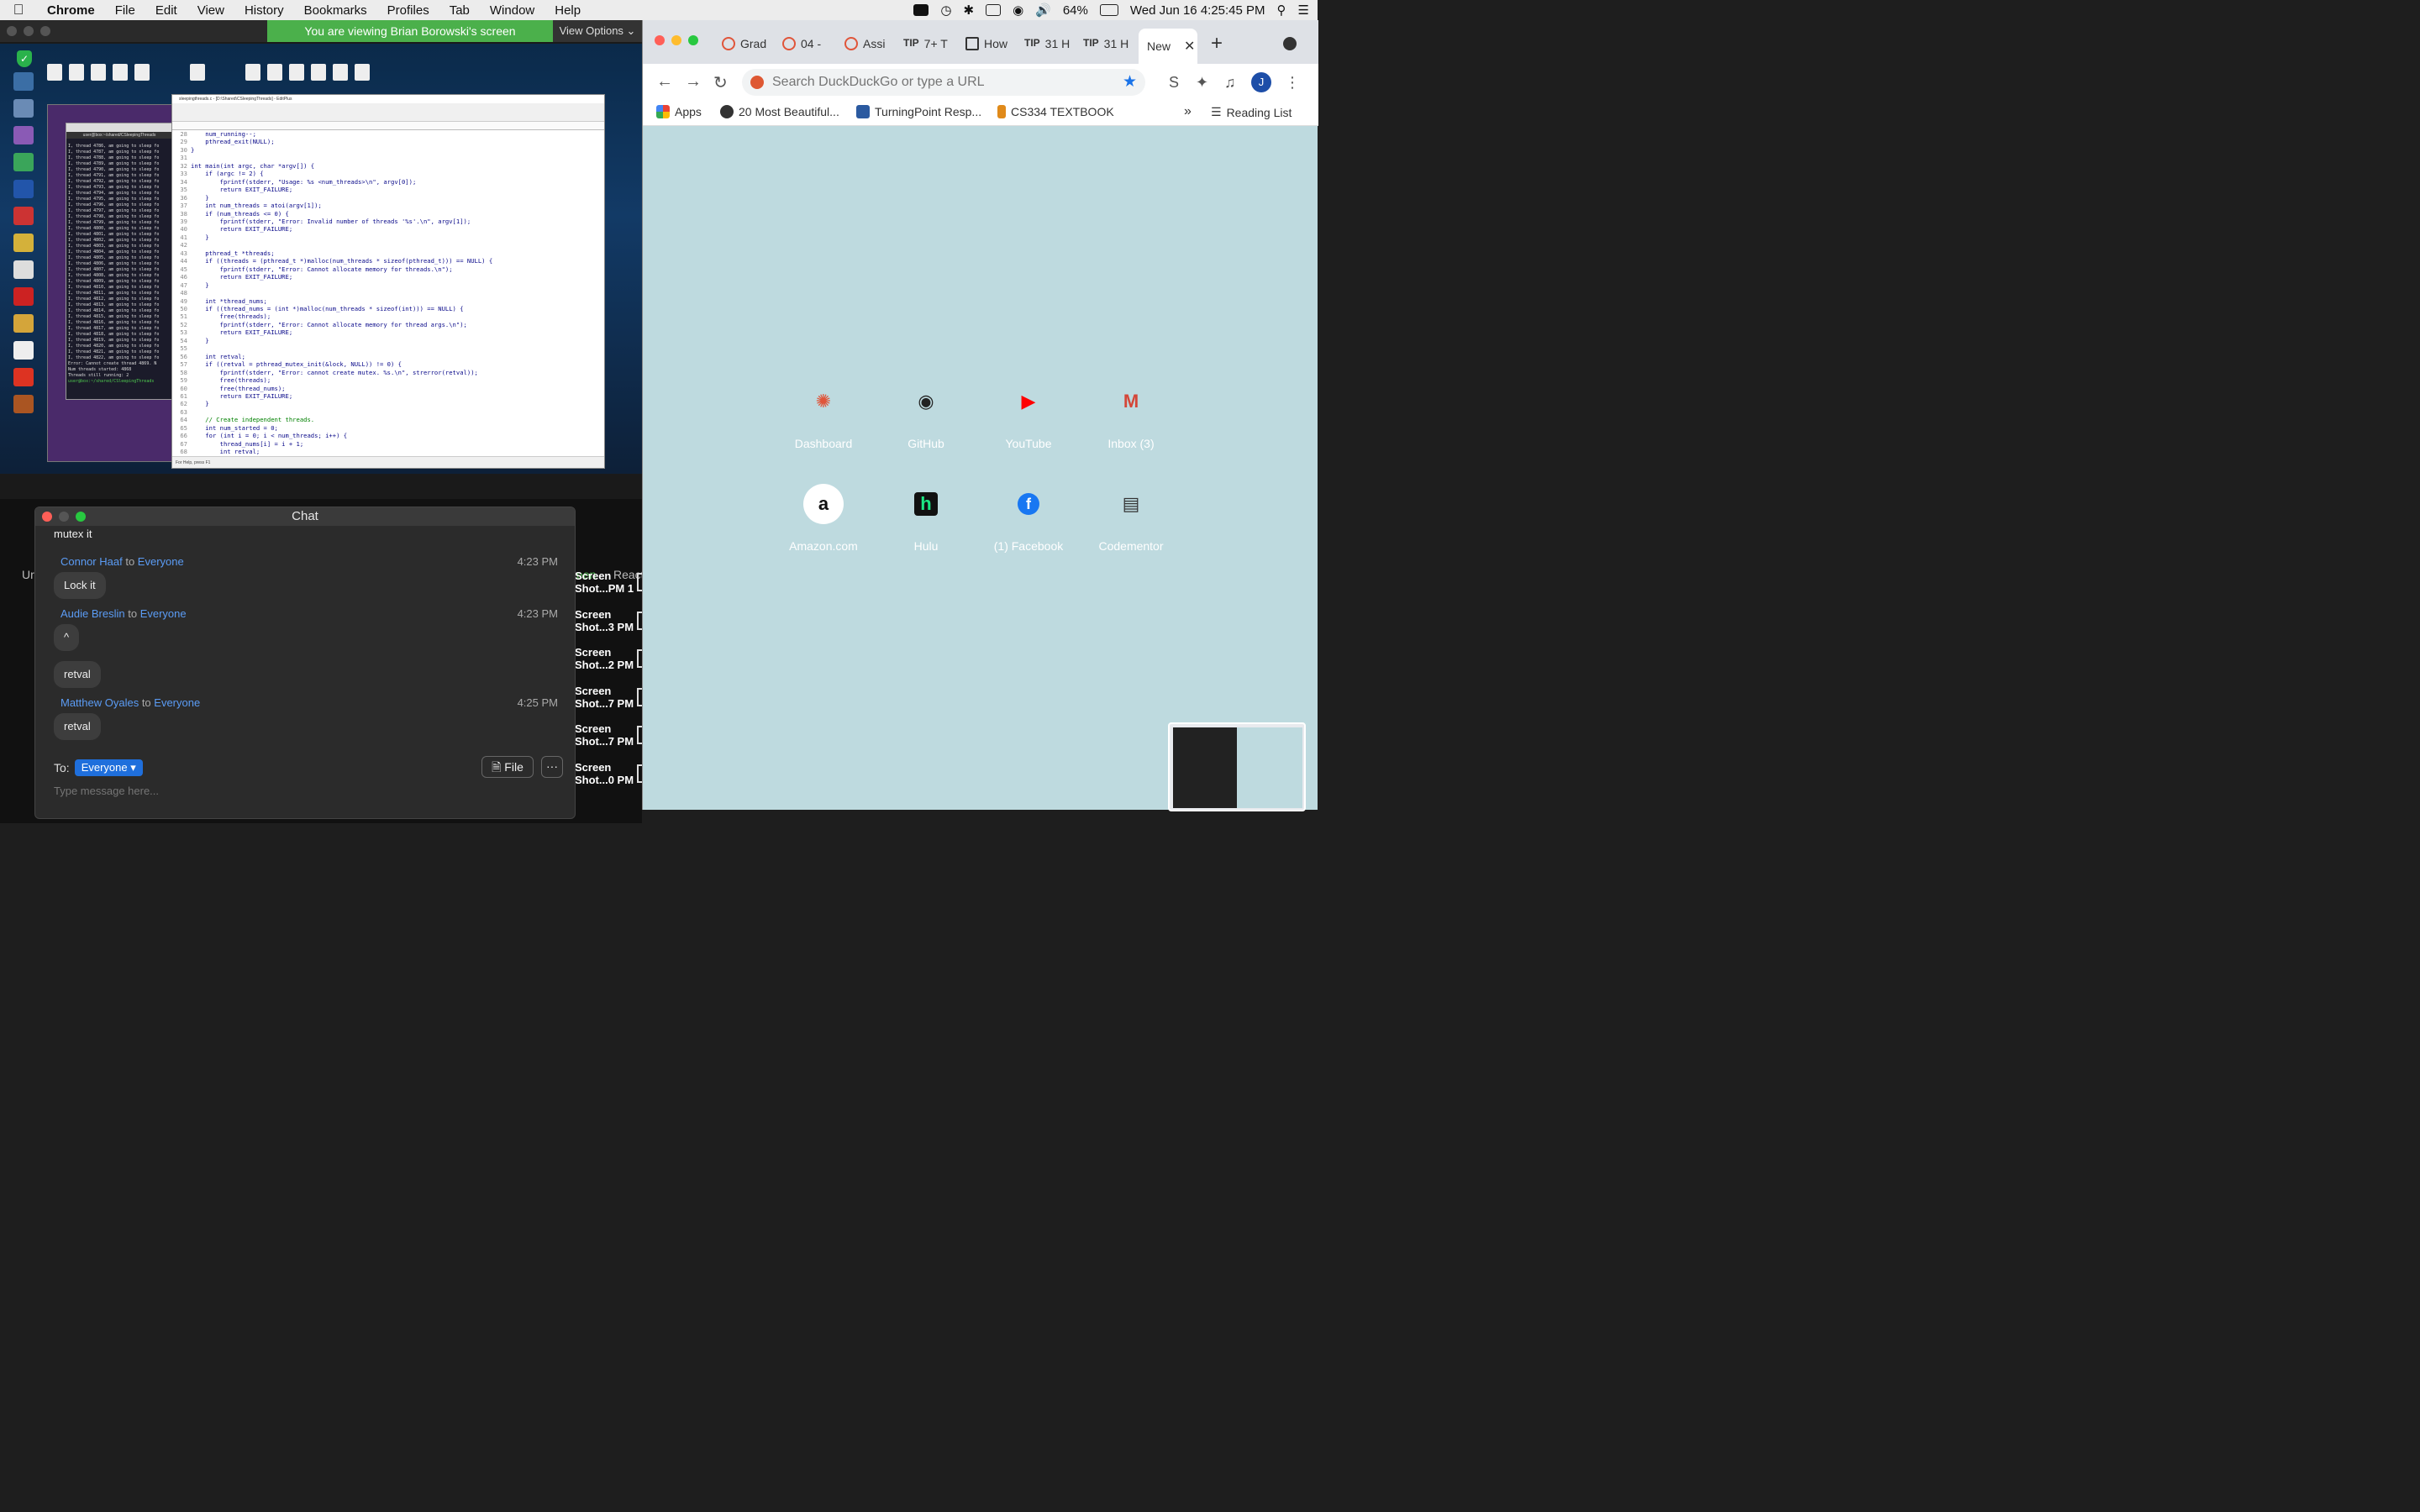 This screenshot has height=1512, width=2420. Describe the element at coordinates (388, 112) in the screenshot. I see `editor-toolbar` at that location.